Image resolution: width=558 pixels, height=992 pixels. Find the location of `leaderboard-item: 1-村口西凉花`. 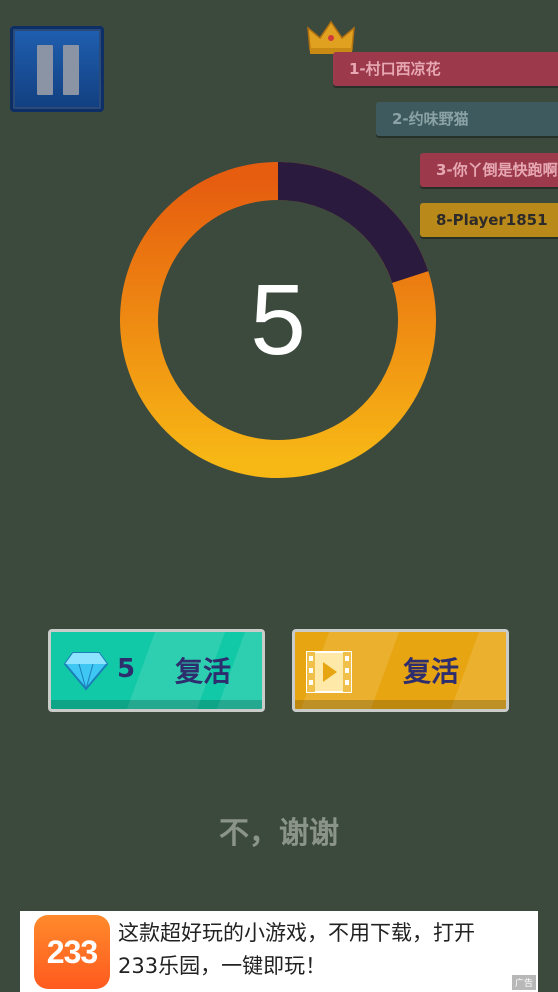

leaderboard-item: 1-村口西凉花 is located at coordinates (445, 69).